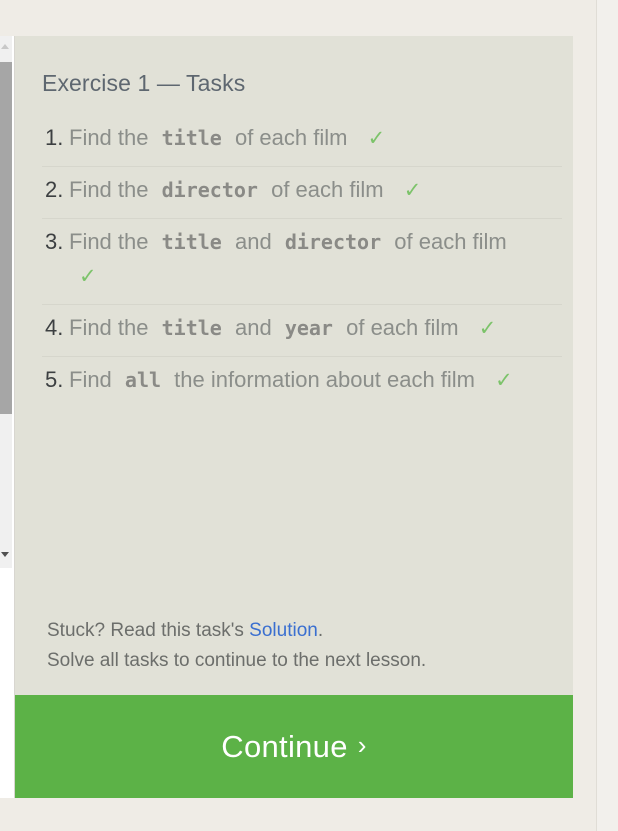  I want to click on continue-label: Continue, so click(284, 746).